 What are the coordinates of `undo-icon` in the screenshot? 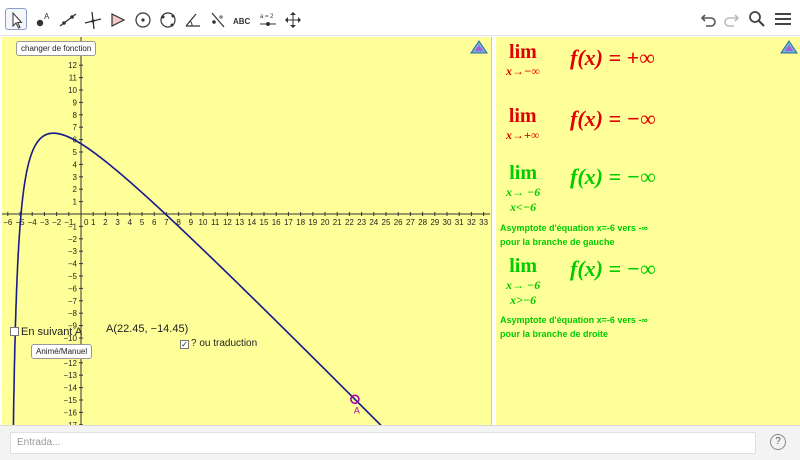 It's located at (708, 20).